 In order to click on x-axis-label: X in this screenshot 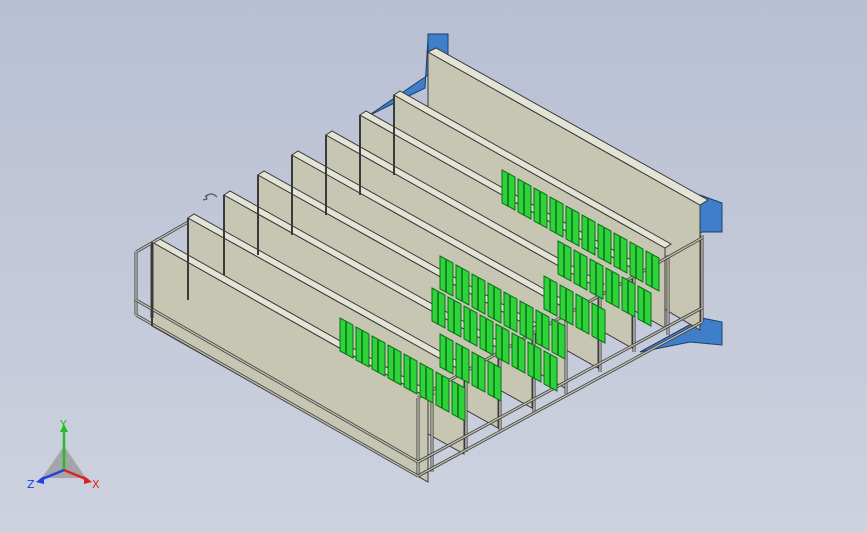, I will do `click(96, 484)`.